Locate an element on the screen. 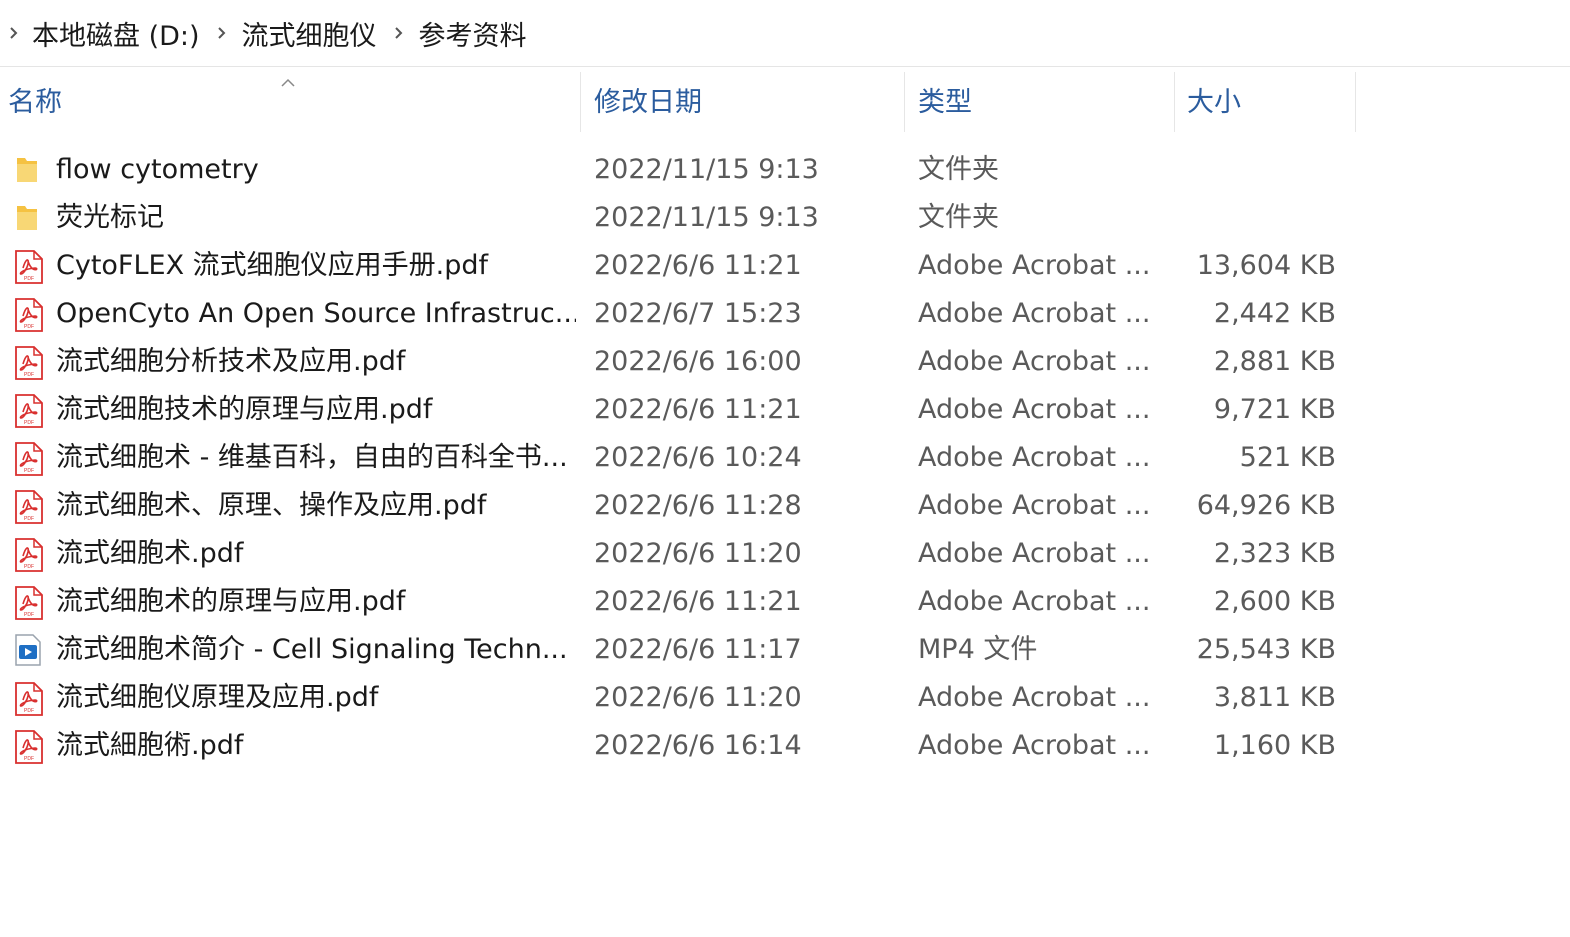  file-size is located at coordinates (1258, 170).